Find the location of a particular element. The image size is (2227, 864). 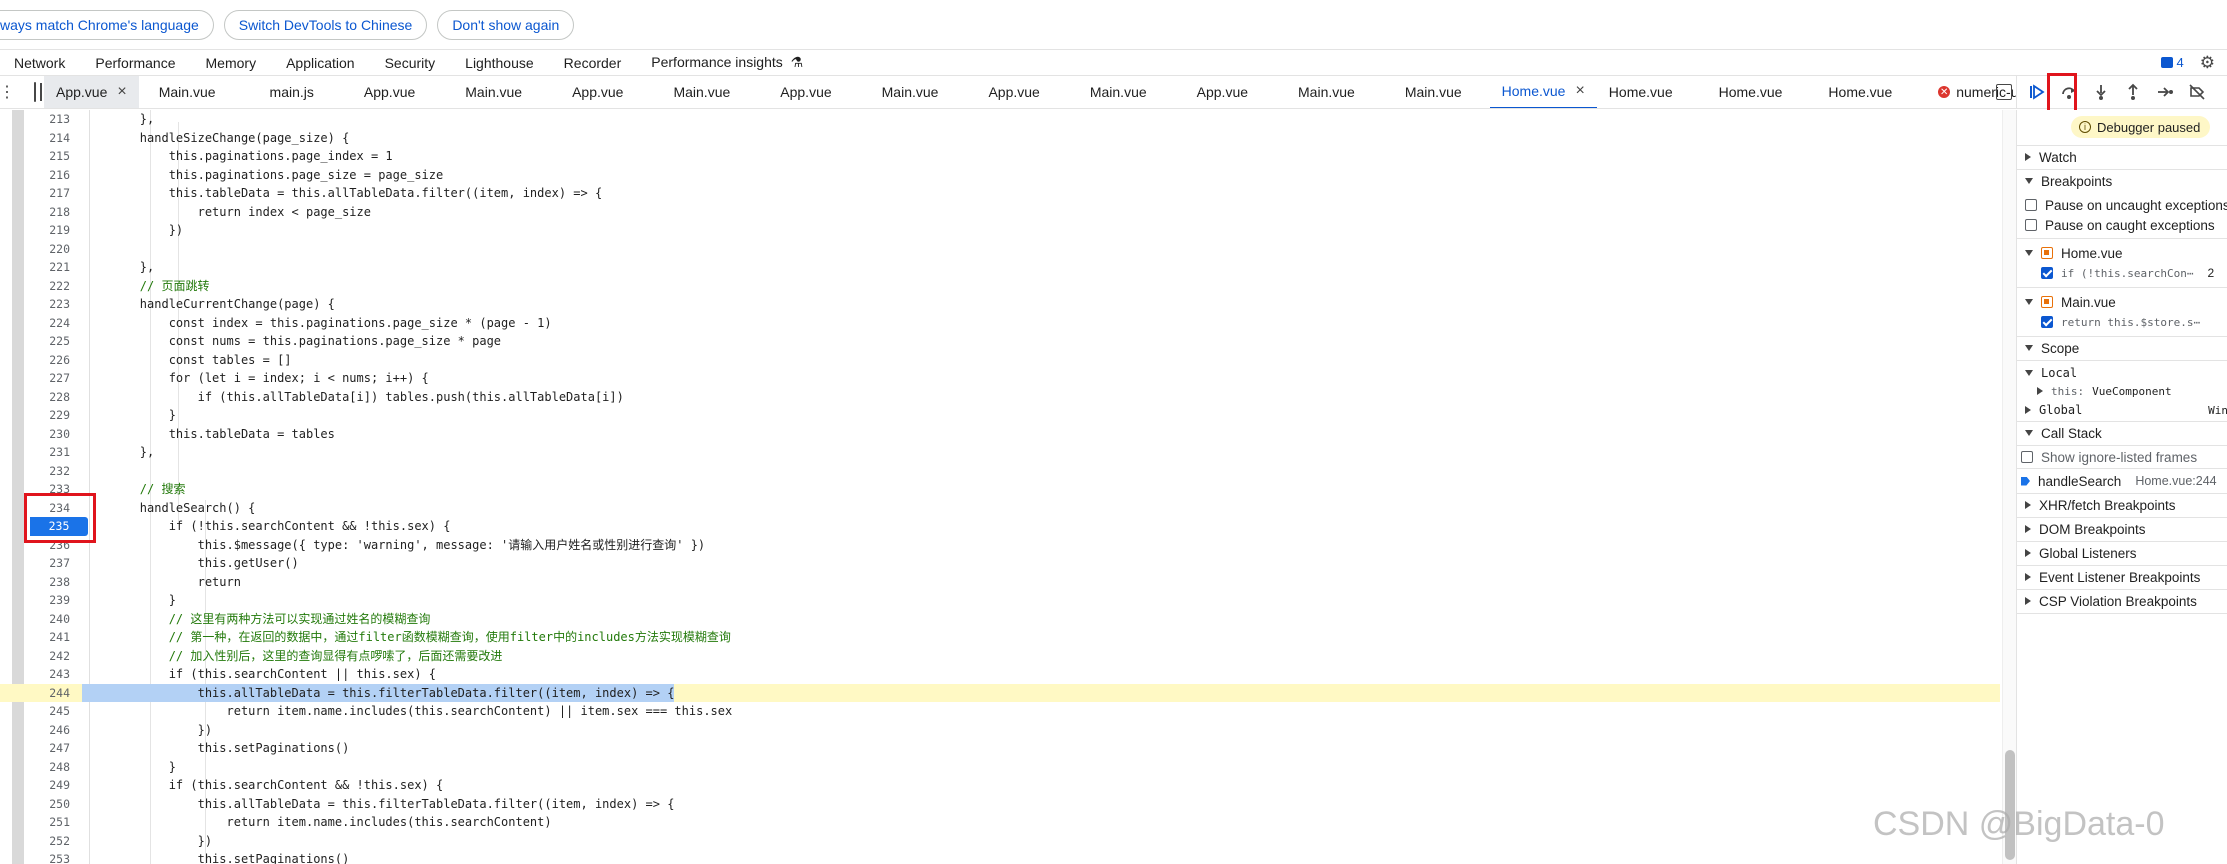

switch-devtools-language-button: Switch DevTools to Chinese is located at coordinates (325, 24).